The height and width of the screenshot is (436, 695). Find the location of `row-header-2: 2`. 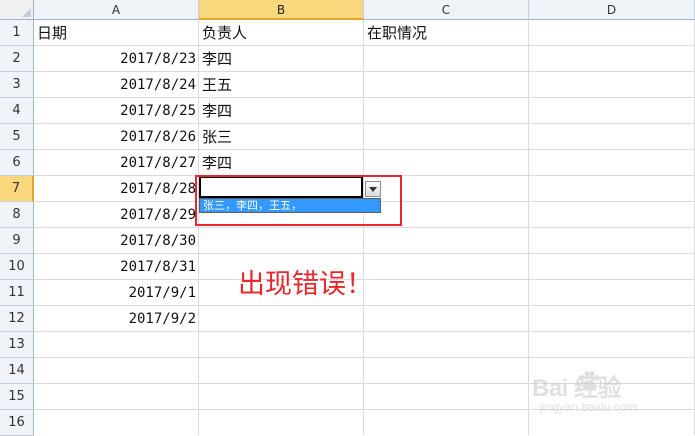

row-header-2: 2 is located at coordinates (17, 59).